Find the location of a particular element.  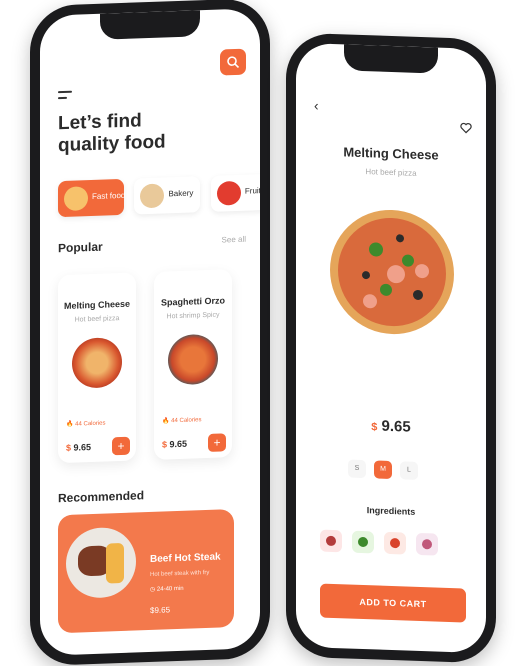

category-bakery: Bakery is located at coordinates (167, 195).